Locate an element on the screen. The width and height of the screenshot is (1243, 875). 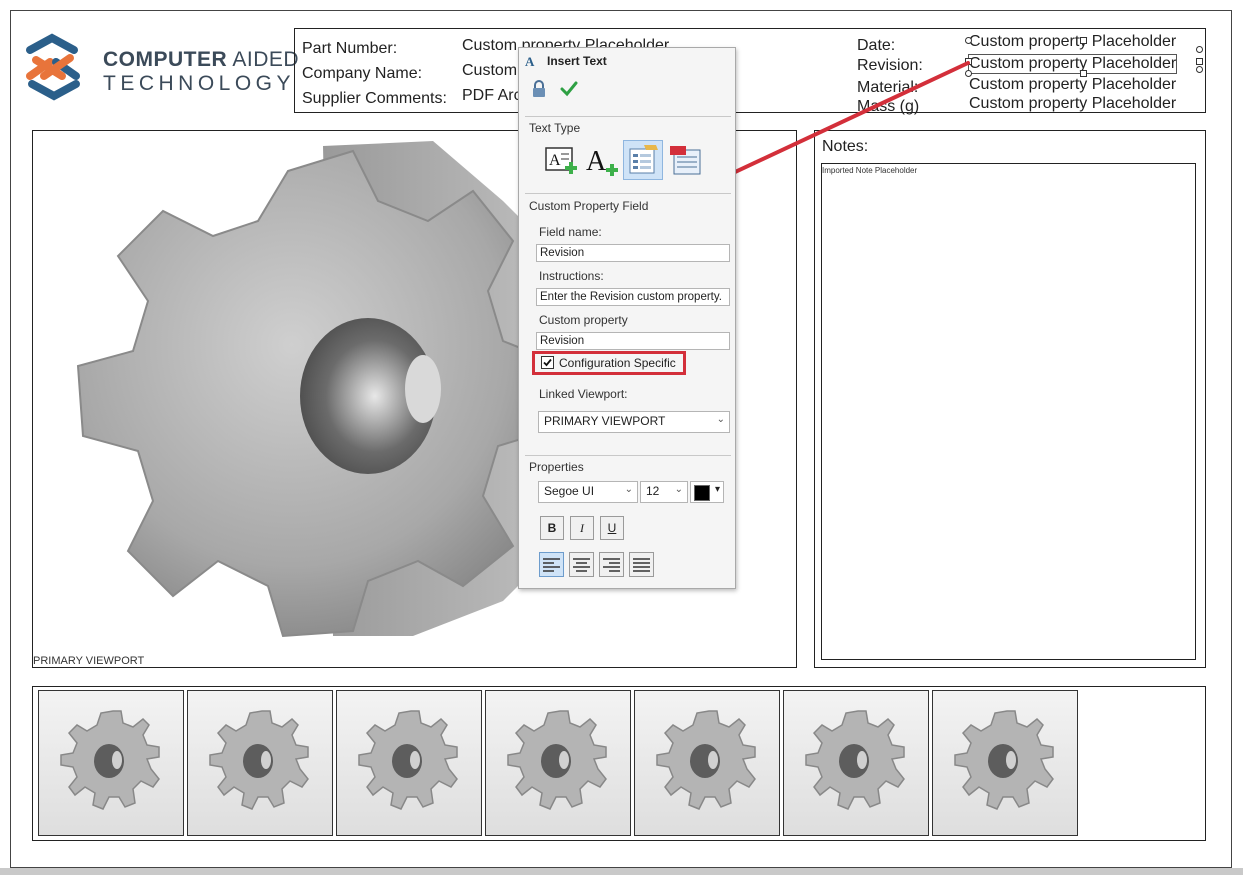
linked-viewport-value: PRIMARY VIEWPORT is located at coordinates (605, 421).